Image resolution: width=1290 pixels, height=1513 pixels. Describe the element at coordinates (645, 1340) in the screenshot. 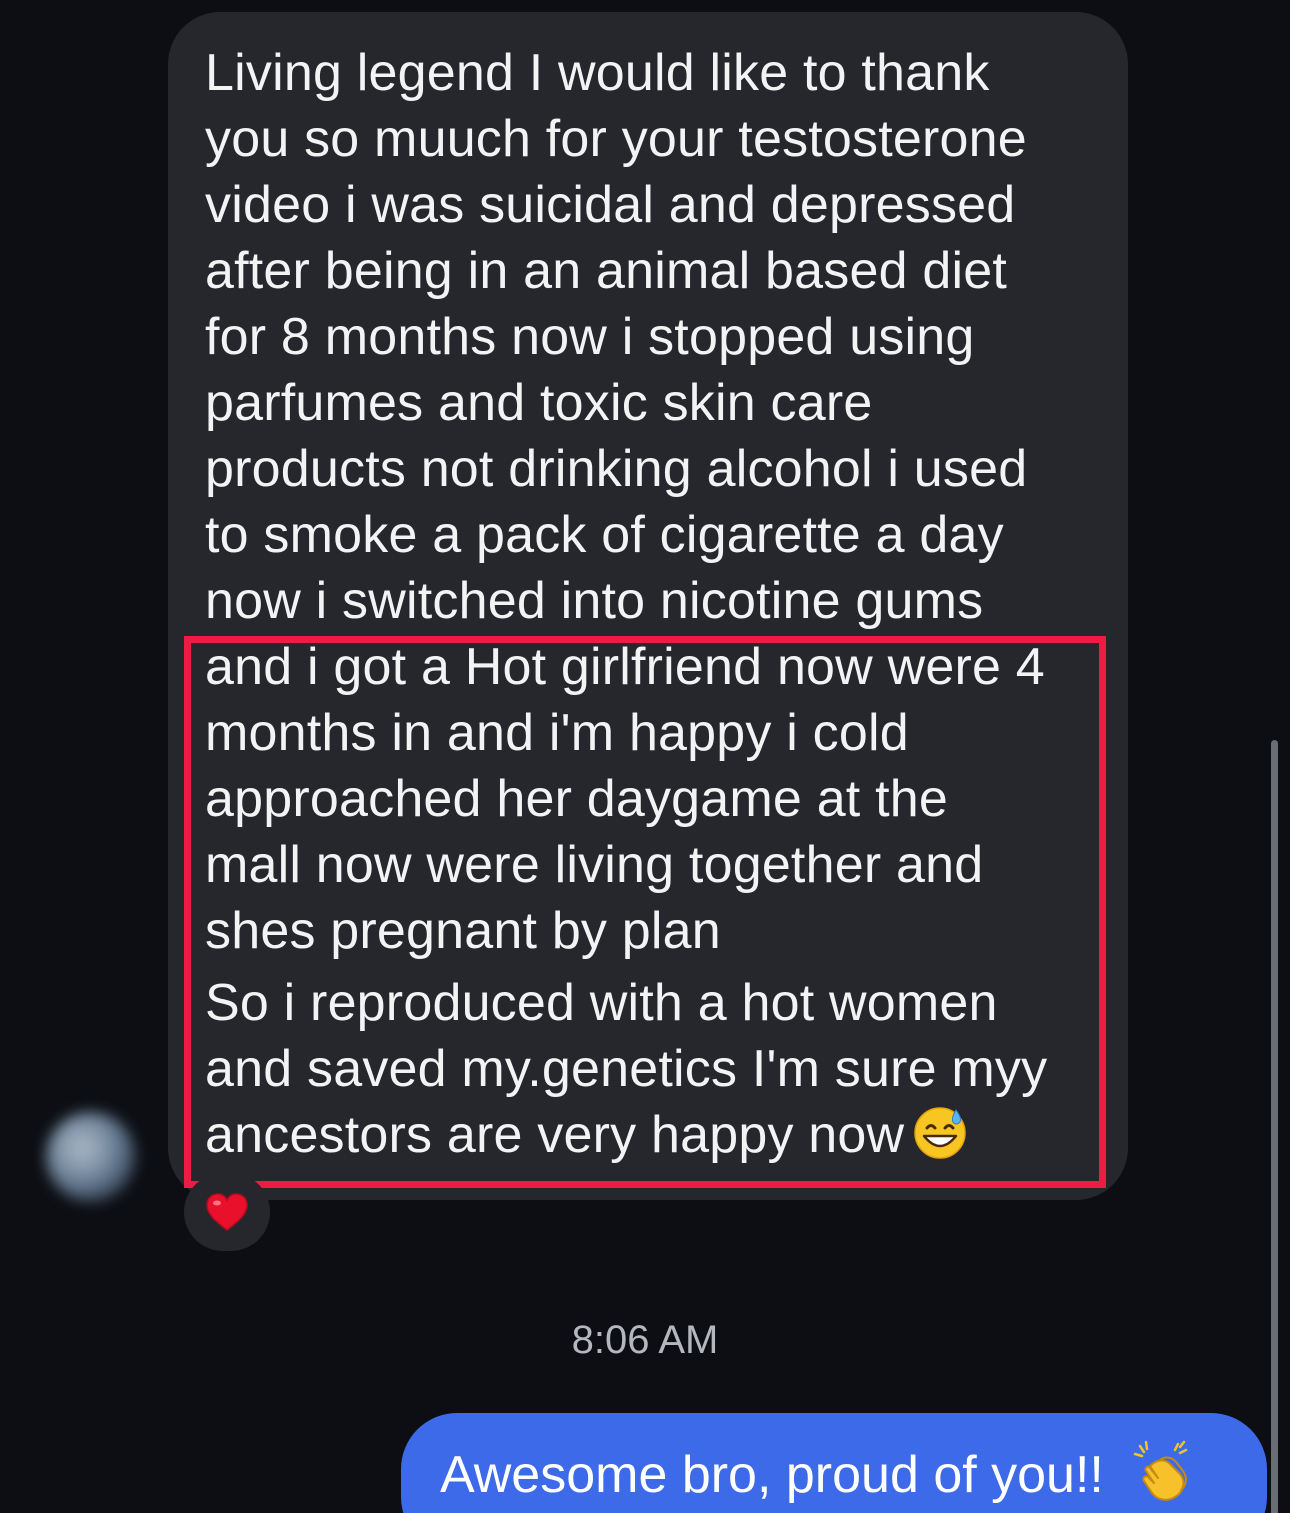

I see `message-timestamp: 8:06 AM` at that location.